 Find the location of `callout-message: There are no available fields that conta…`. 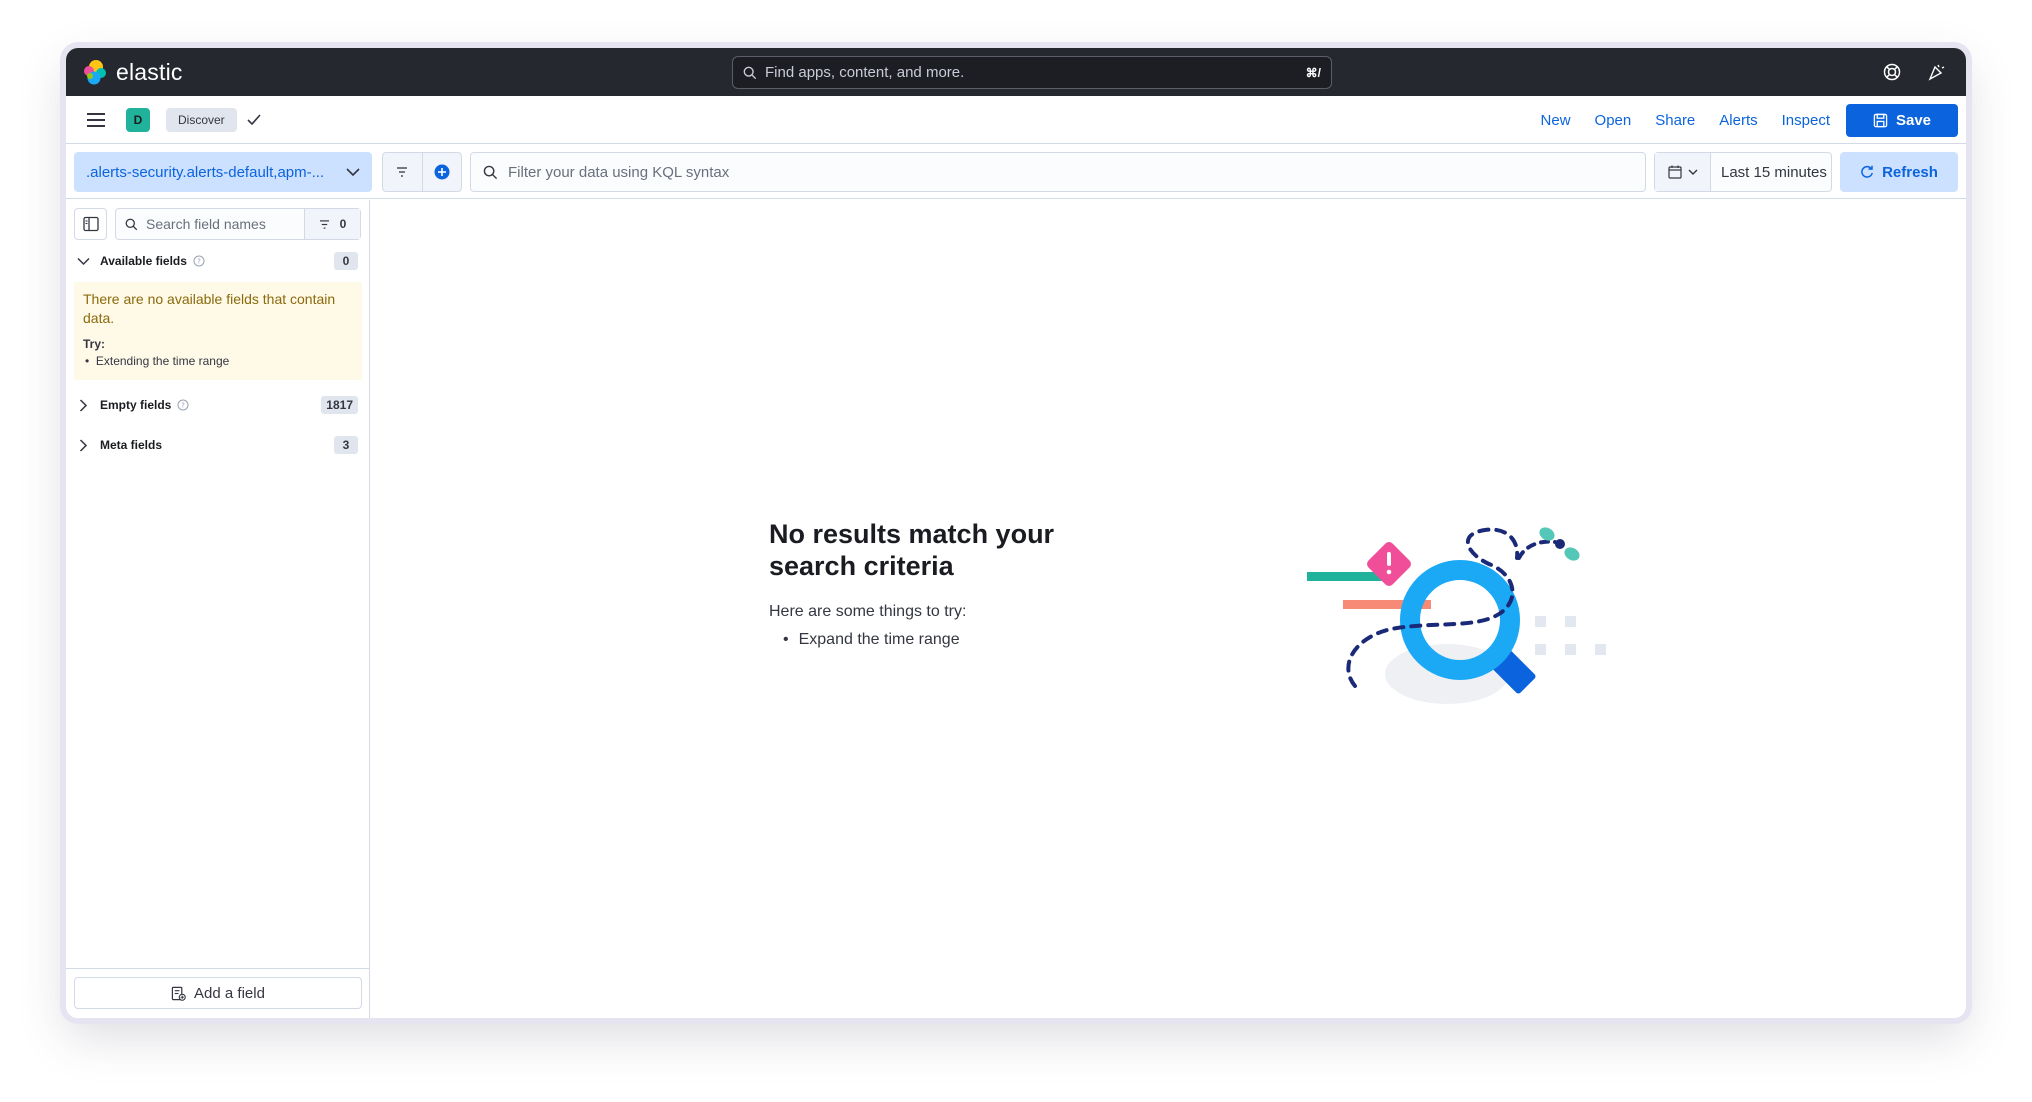

callout-message: There are no available fields that conta… is located at coordinates (209, 308).